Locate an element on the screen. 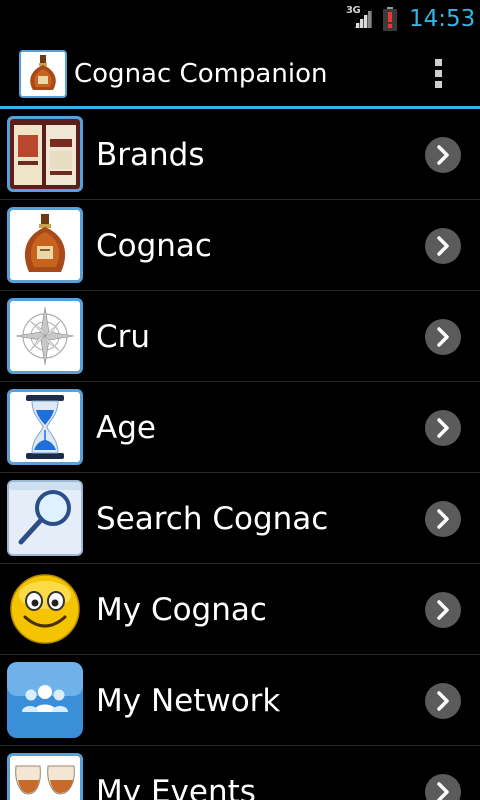 The image size is (480, 800). magnifier-icon is located at coordinates (45, 518).